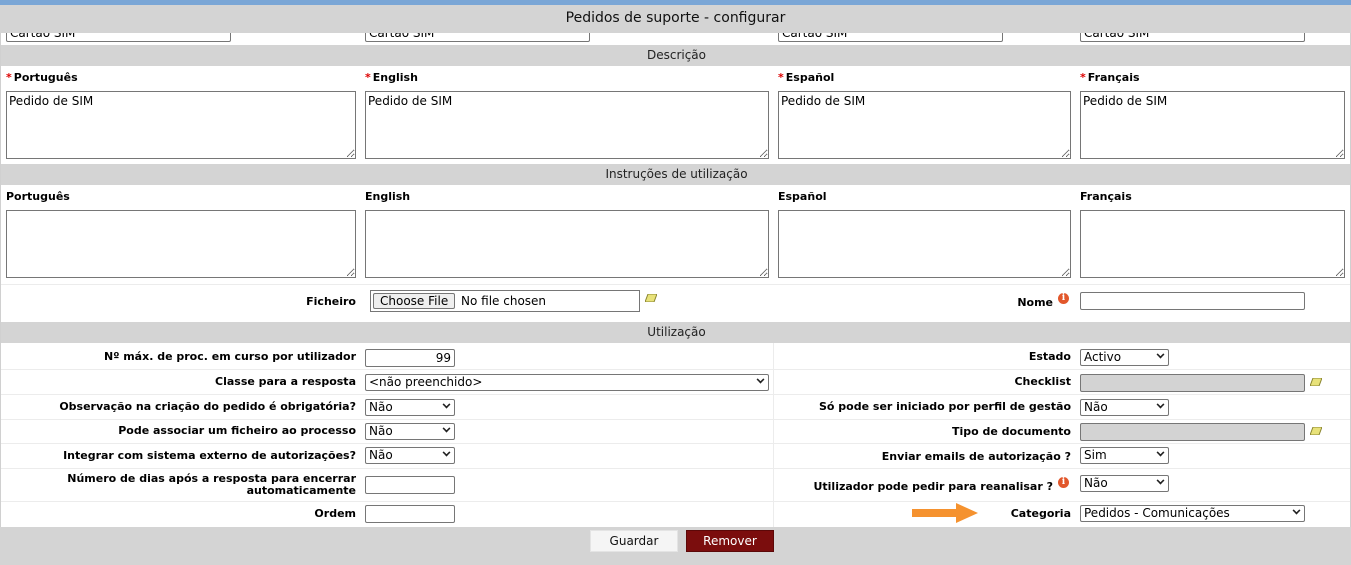 This screenshot has width=1351, height=565. I want to click on descricao-textarea-pt: Pedido de SIM, so click(181, 125).